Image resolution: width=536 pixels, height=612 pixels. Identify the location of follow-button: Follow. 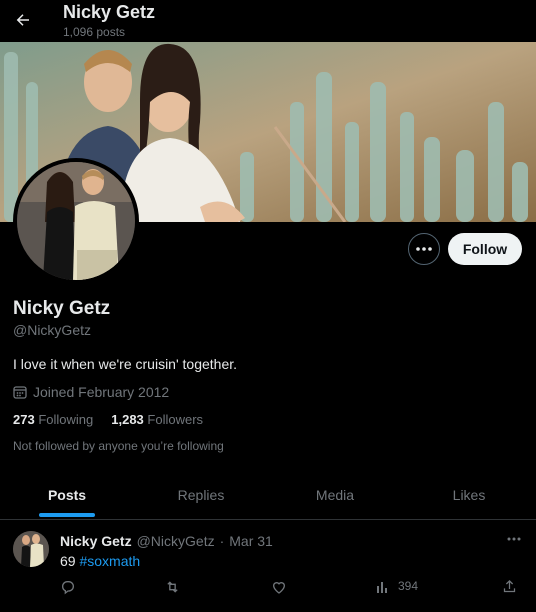
(485, 249).